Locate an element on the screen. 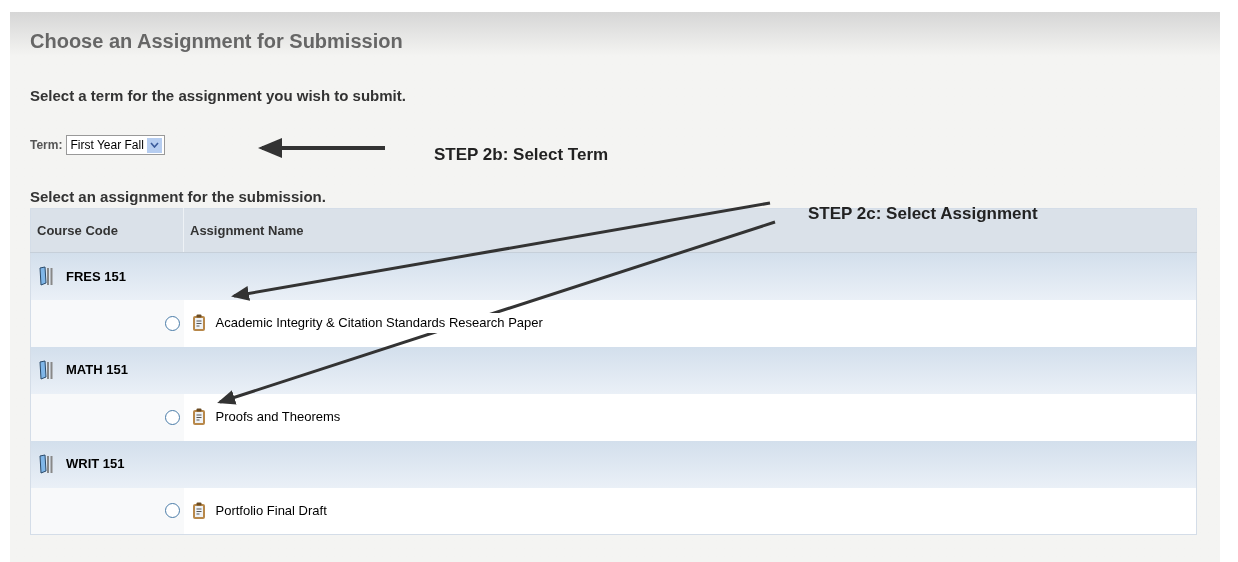 This screenshot has width=1238, height=562. step-annotation: STEP 2b: Select Term is located at coordinates (521, 155).